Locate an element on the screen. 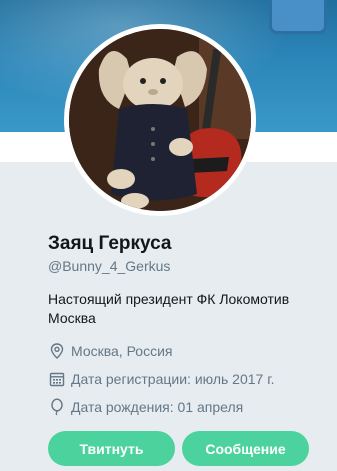  tweet-button: Твитнуть is located at coordinates (111, 448).